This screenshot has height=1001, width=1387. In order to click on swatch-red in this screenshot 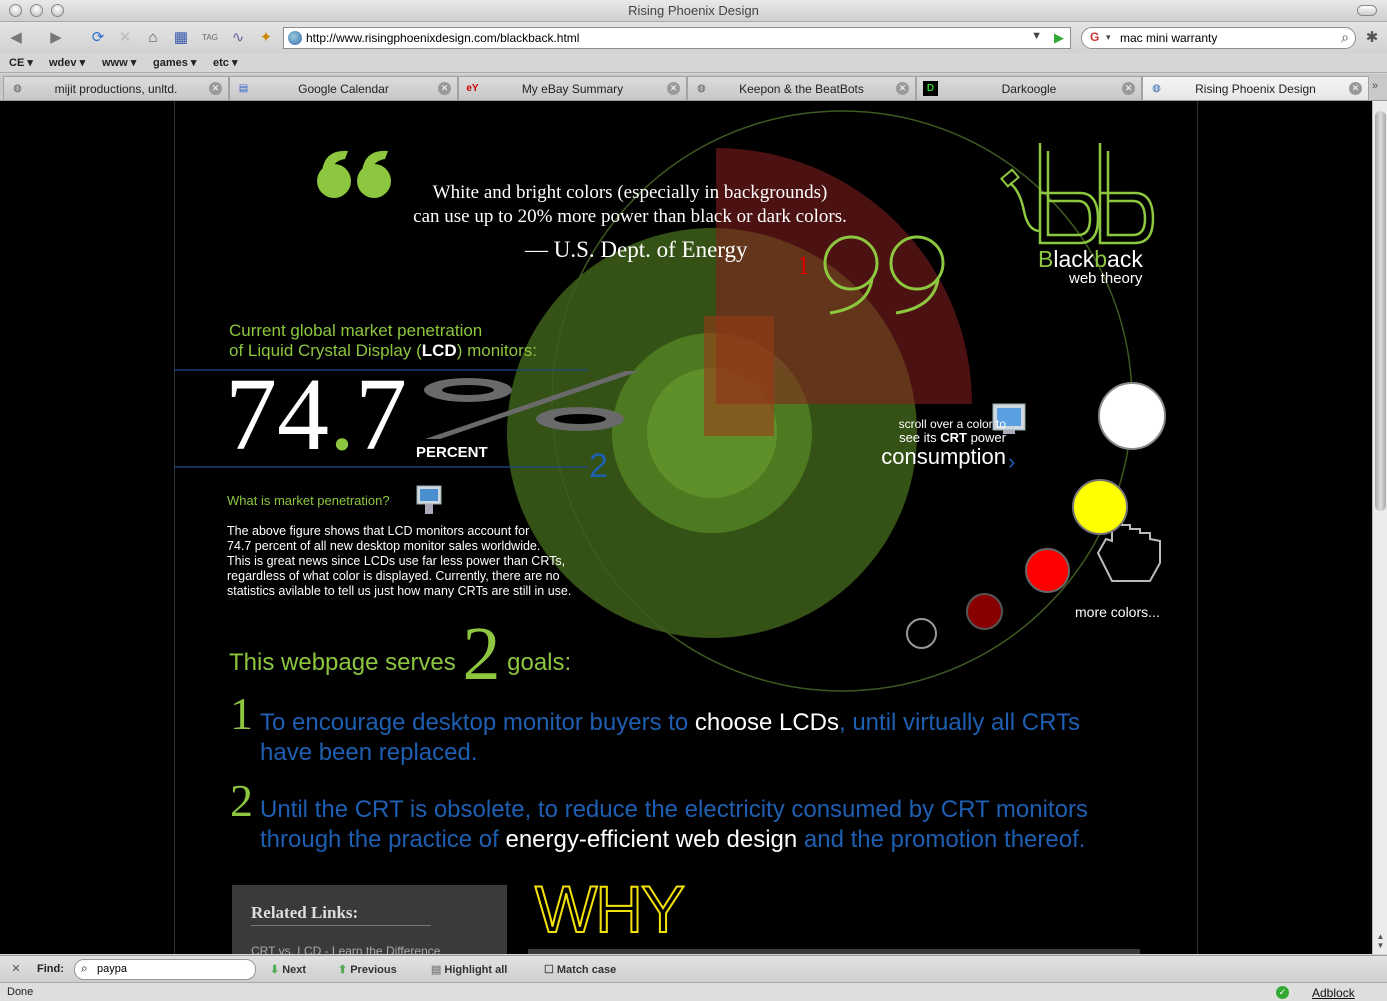, I will do `click(1047, 570)`.